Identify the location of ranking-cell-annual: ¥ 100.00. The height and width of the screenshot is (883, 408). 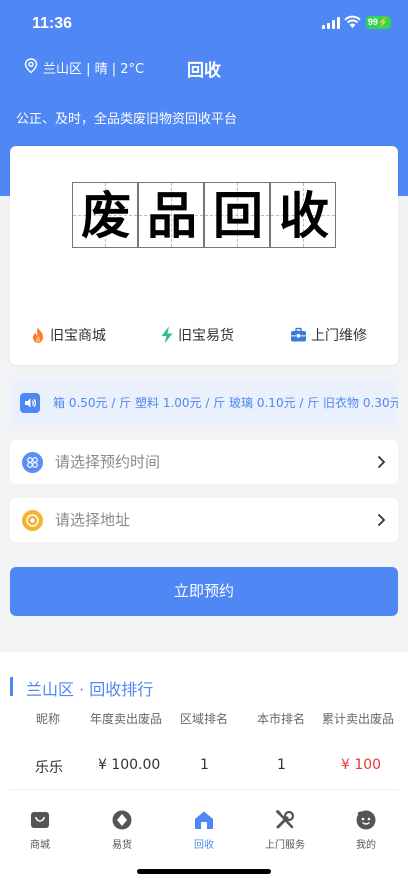
(129, 765).